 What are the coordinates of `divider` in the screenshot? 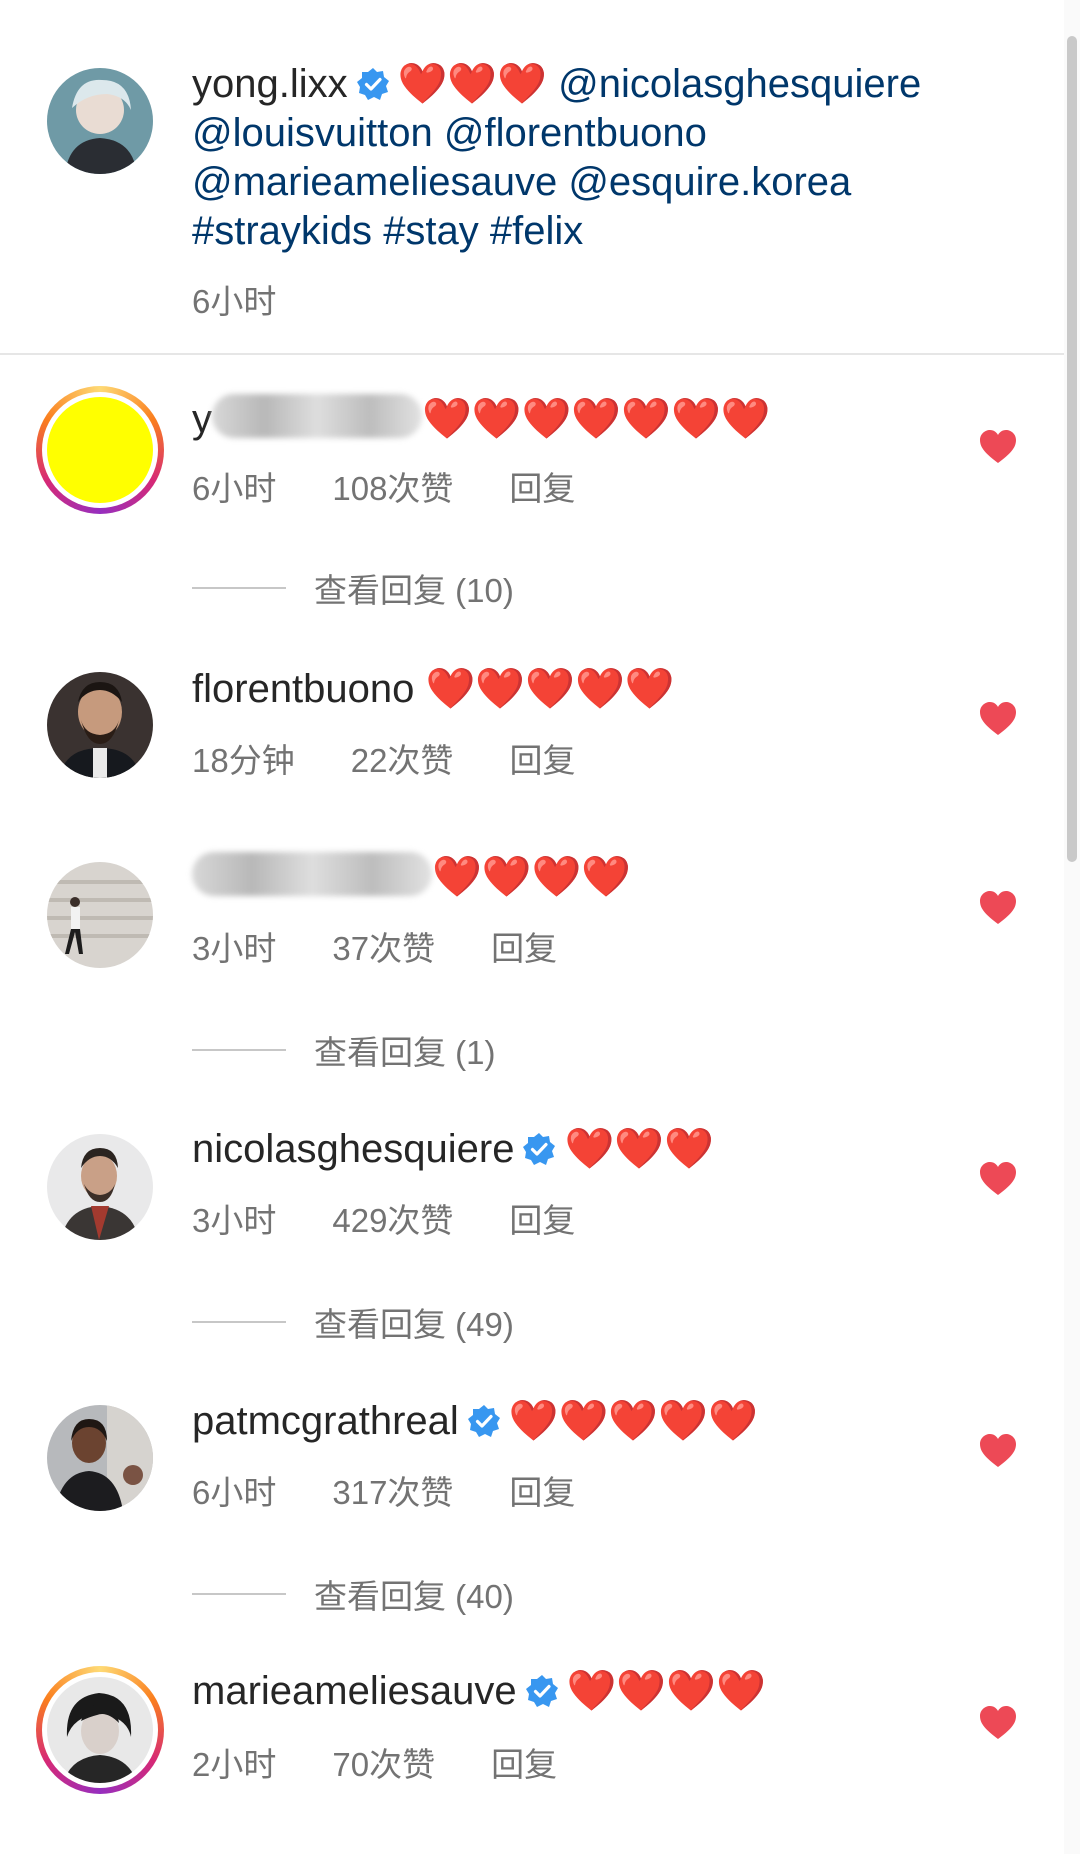 It's located at (532, 354).